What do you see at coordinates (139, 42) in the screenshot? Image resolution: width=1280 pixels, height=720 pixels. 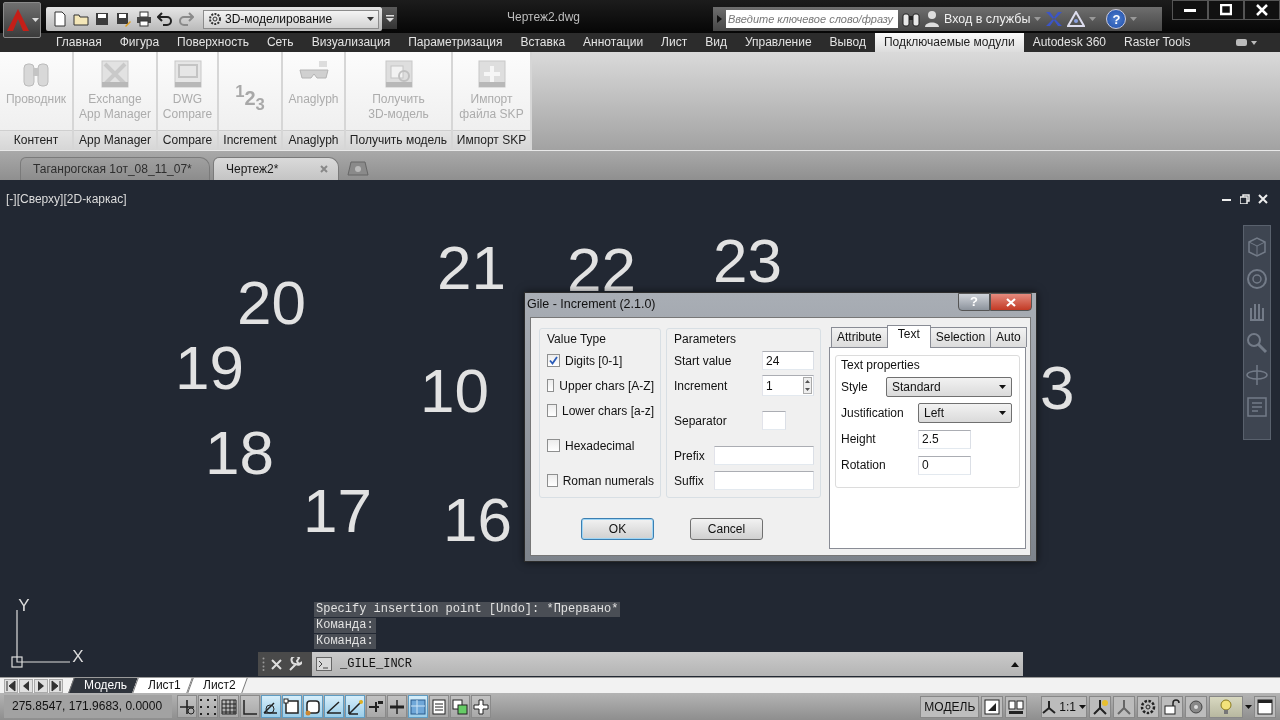 I see `ribbon-tab: Фигура` at bounding box center [139, 42].